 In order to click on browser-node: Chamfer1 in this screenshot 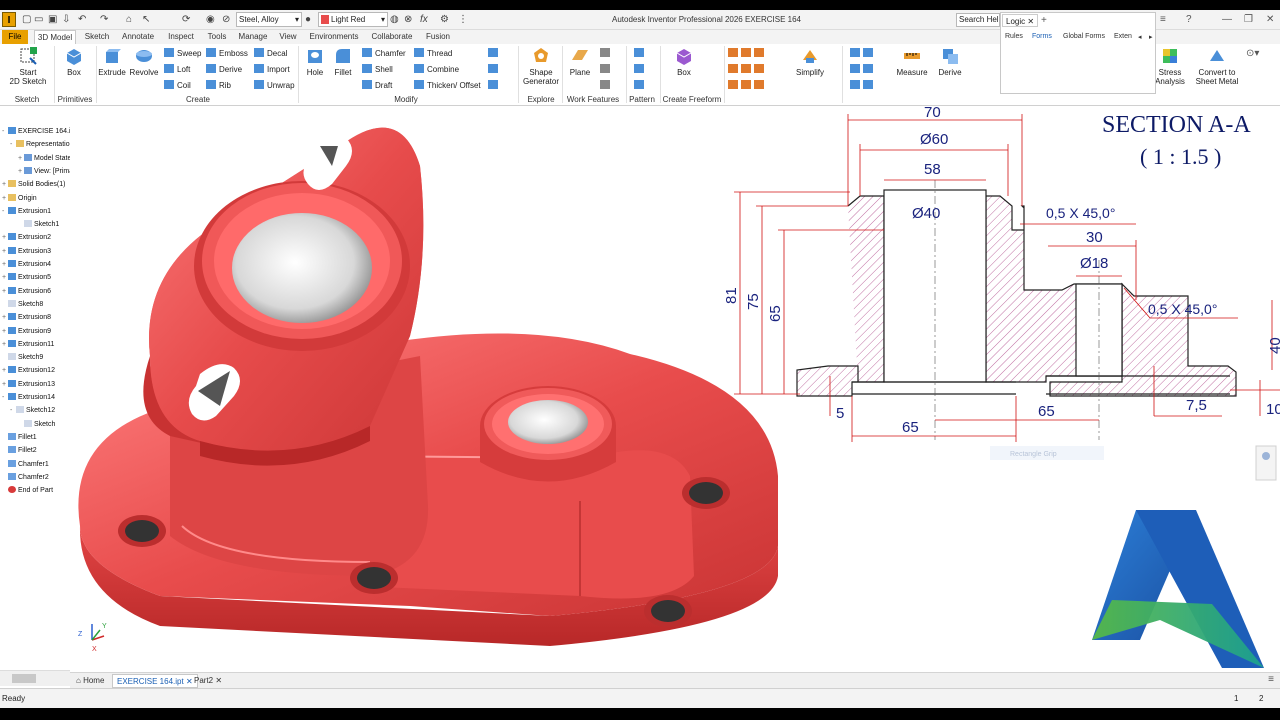, I will do `click(36, 464)`.